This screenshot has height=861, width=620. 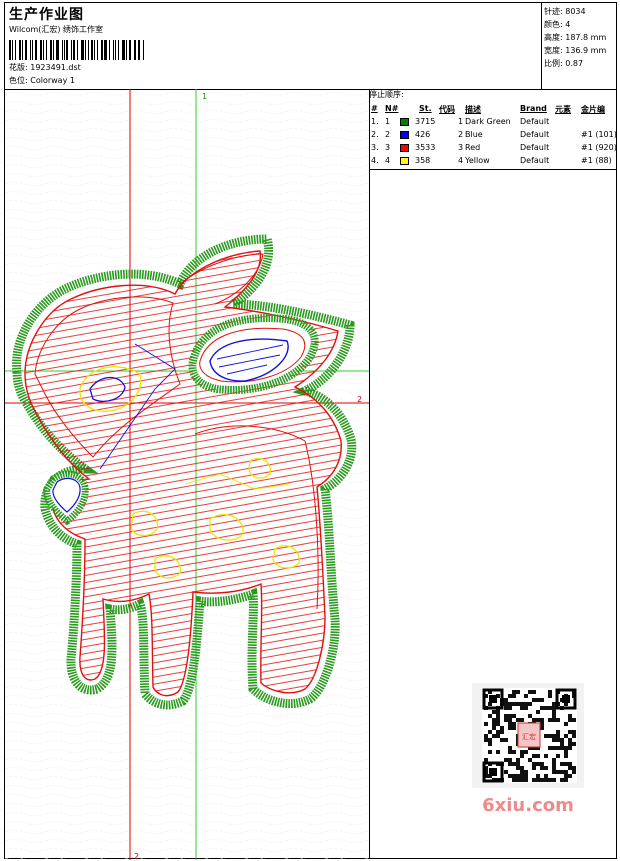 I want to click on guide-label-2-bottom: 2, so click(x=136, y=856).